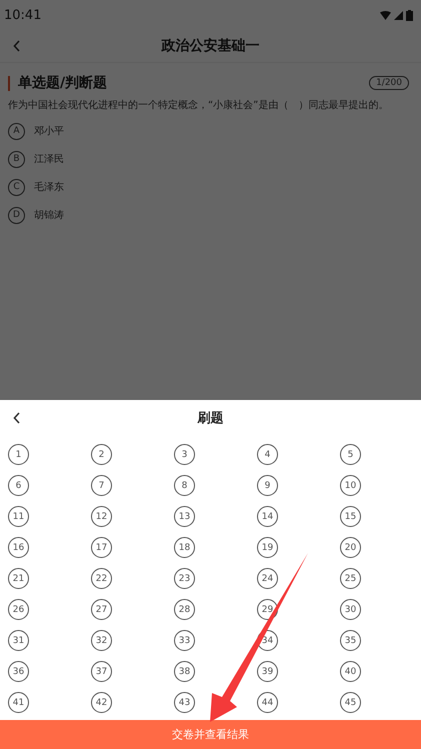  What do you see at coordinates (184, 516) in the screenshot?
I see `question-number: 13` at bounding box center [184, 516].